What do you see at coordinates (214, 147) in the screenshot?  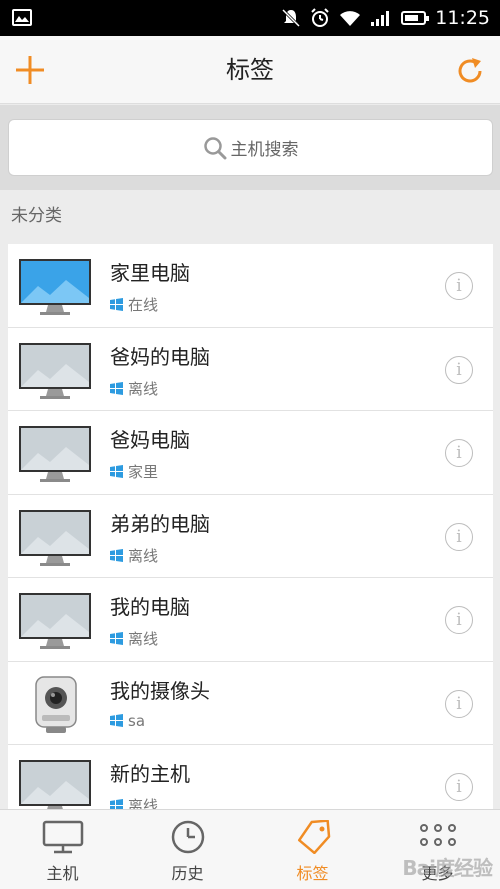 I see `search-icon` at bounding box center [214, 147].